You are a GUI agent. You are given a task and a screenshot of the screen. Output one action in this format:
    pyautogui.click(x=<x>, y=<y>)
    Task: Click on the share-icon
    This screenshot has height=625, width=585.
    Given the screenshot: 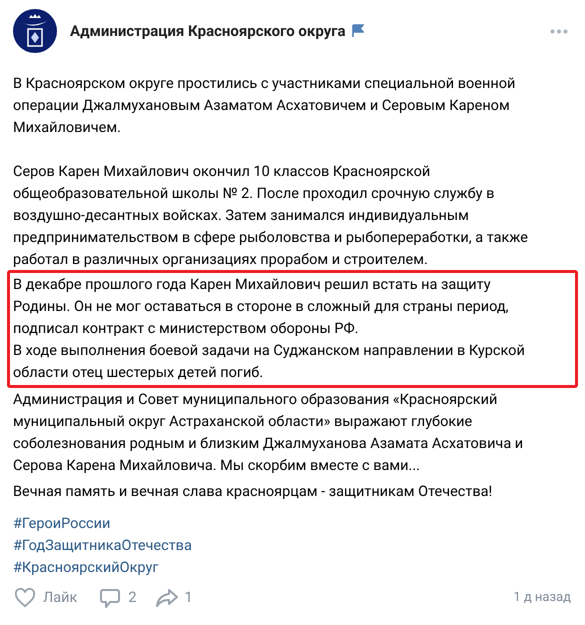 What is the action you would take?
    pyautogui.click(x=166, y=598)
    